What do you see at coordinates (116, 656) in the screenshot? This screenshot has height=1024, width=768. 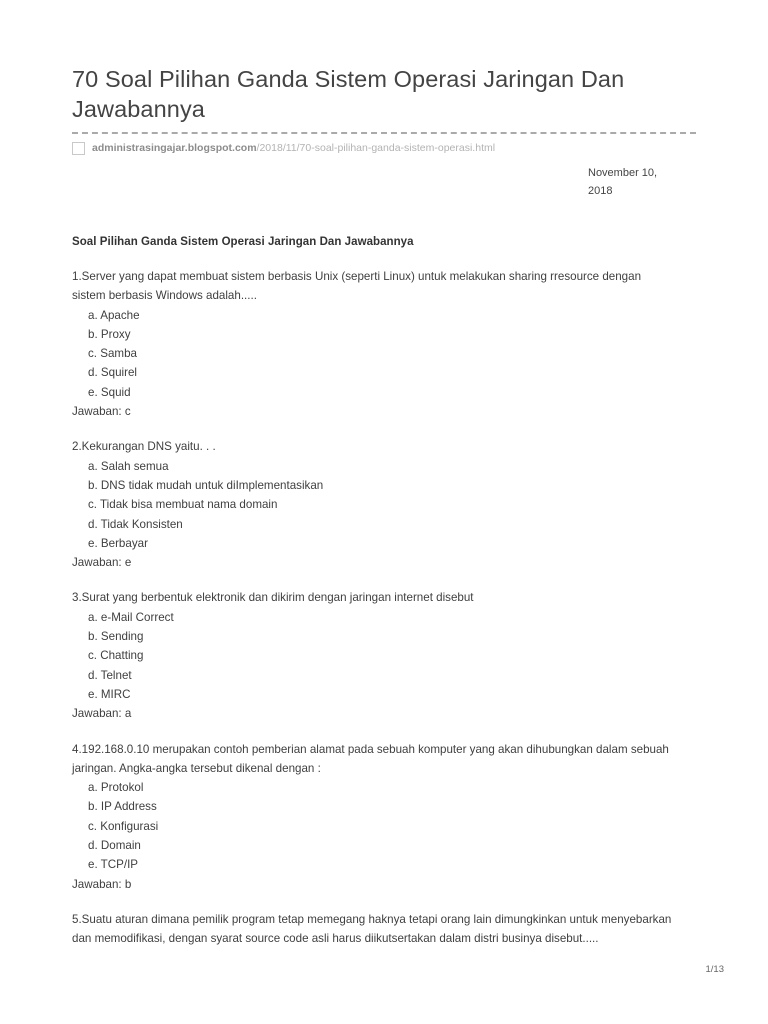 I see `list-item: c. Chatting` at bounding box center [116, 656].